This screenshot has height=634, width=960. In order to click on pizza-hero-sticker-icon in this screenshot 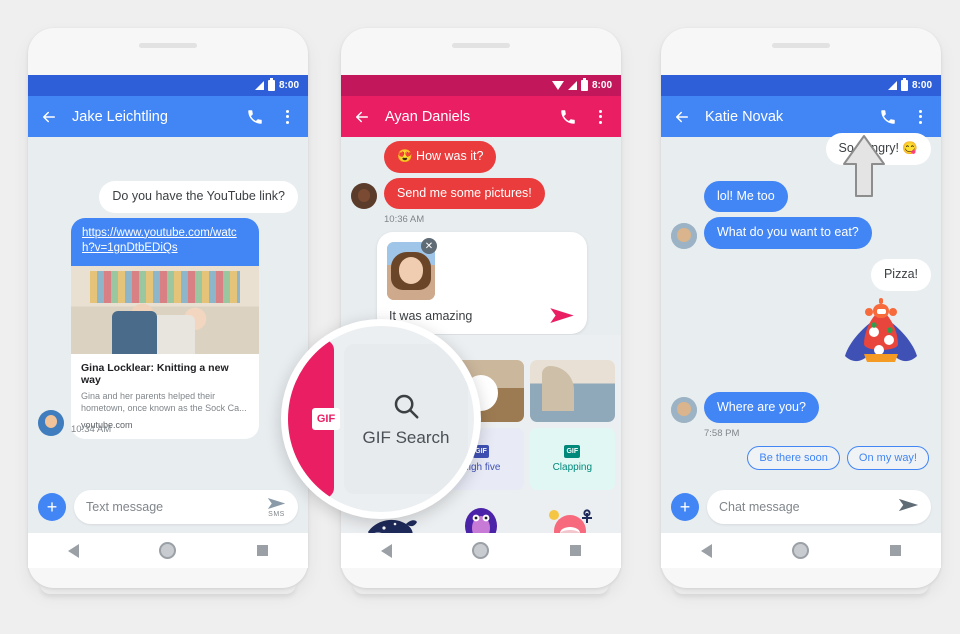, I will do `click(881, 341)`.